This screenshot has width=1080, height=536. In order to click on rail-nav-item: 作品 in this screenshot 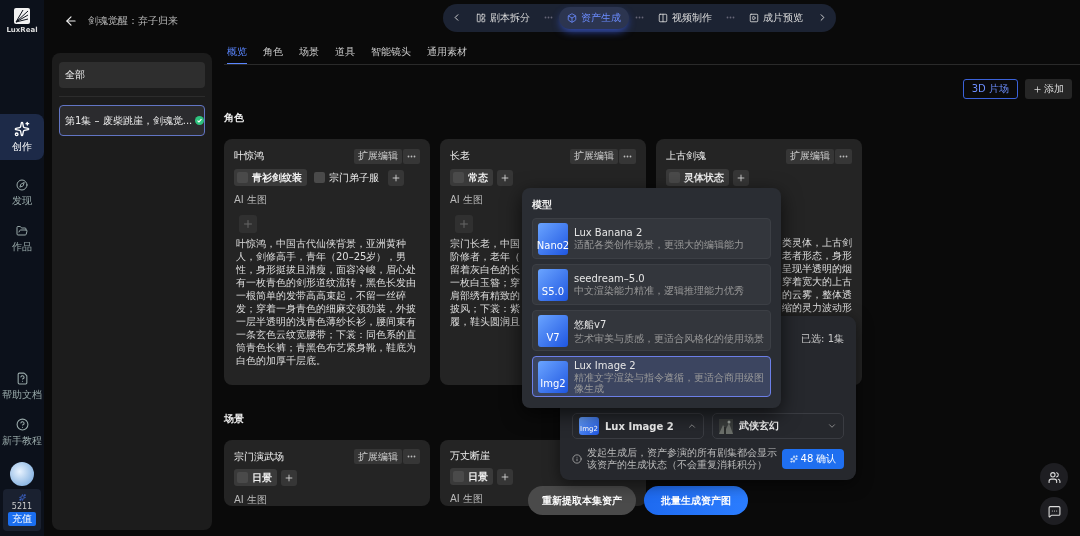, I will do `click(22, 239)`.